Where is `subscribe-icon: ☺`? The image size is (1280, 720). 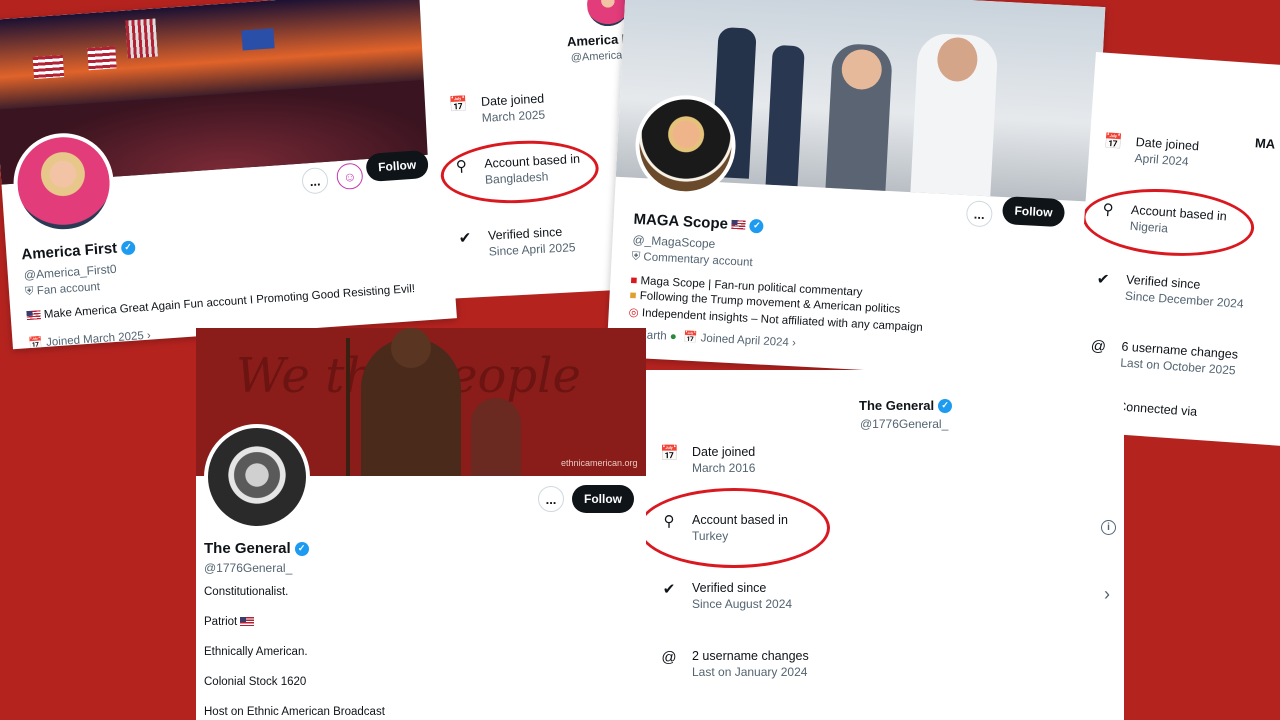
subscribe-icon: ☺ is located at coordinates (349, 176).